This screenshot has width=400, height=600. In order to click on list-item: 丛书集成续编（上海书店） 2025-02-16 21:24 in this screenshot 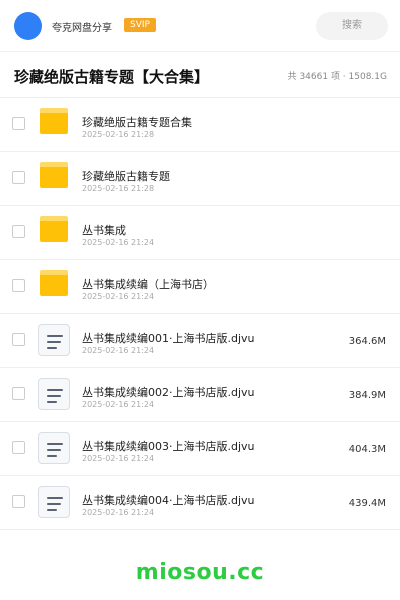, I will do `click(200, 287)`.